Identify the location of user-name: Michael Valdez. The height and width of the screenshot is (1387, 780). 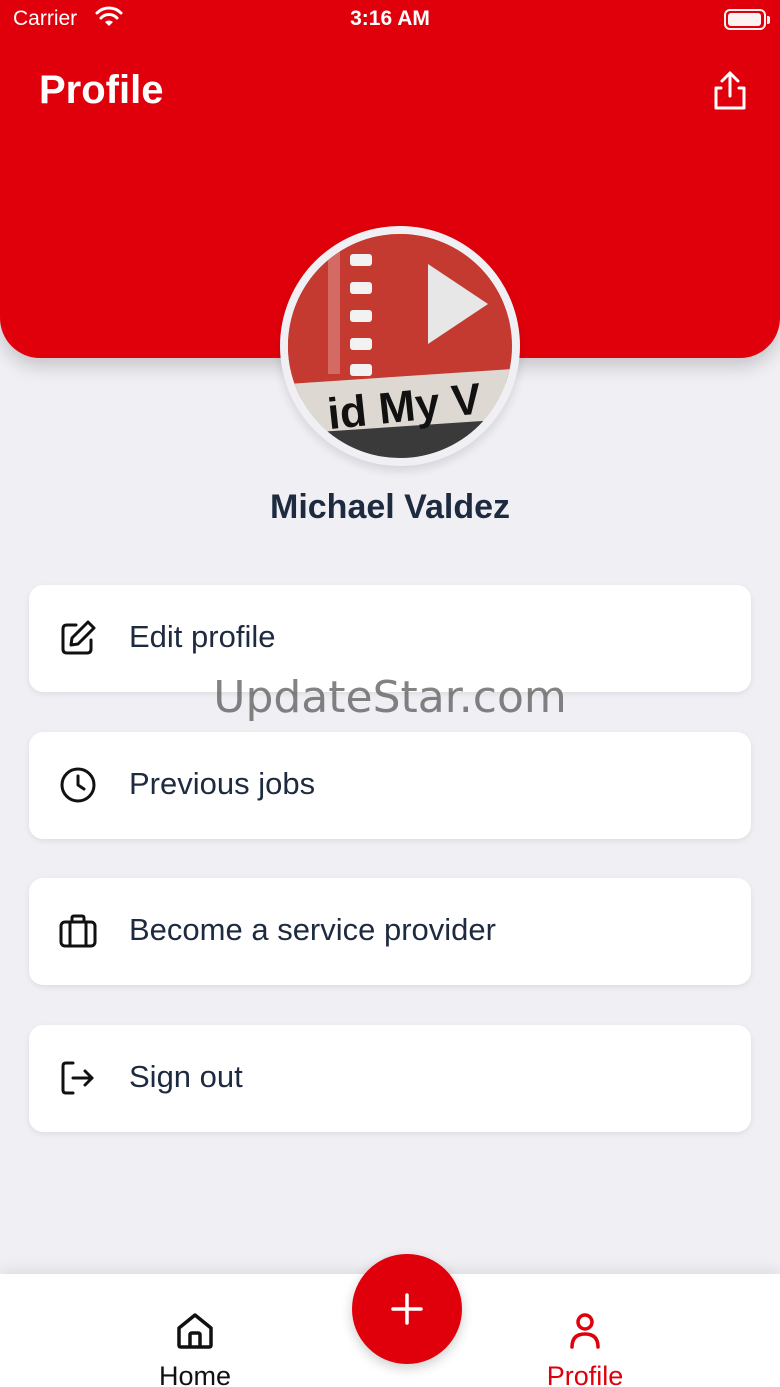
(390, 507).